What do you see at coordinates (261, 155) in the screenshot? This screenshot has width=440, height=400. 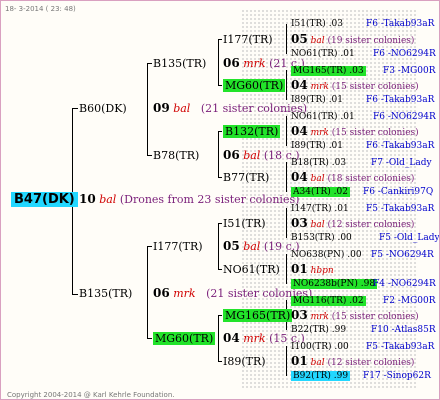 I see `mating-l2: 06 bal (18 c.)` at bounding box center [261, 155].